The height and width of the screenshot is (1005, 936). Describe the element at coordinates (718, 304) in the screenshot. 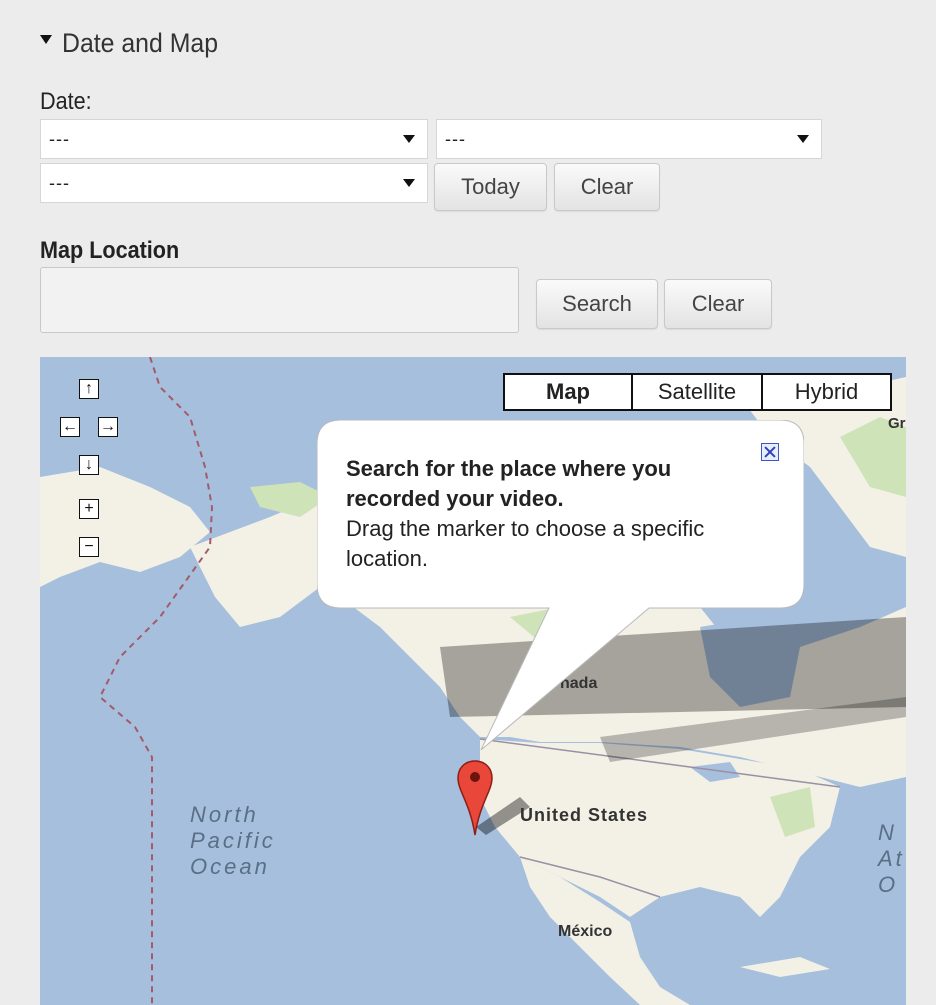

I see `location-clear-button: Clear` at that location.